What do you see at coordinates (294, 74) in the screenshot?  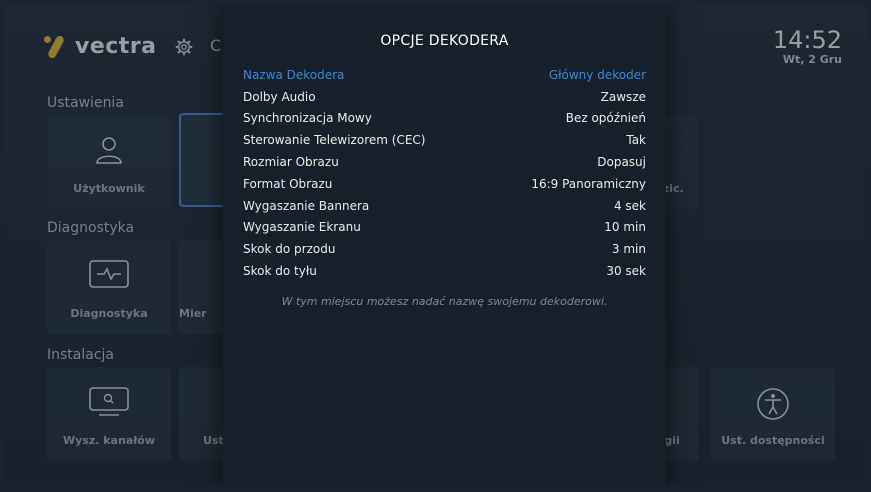 I see `option-label: Nazwa Dekodera` at bounding box center [294, 74].